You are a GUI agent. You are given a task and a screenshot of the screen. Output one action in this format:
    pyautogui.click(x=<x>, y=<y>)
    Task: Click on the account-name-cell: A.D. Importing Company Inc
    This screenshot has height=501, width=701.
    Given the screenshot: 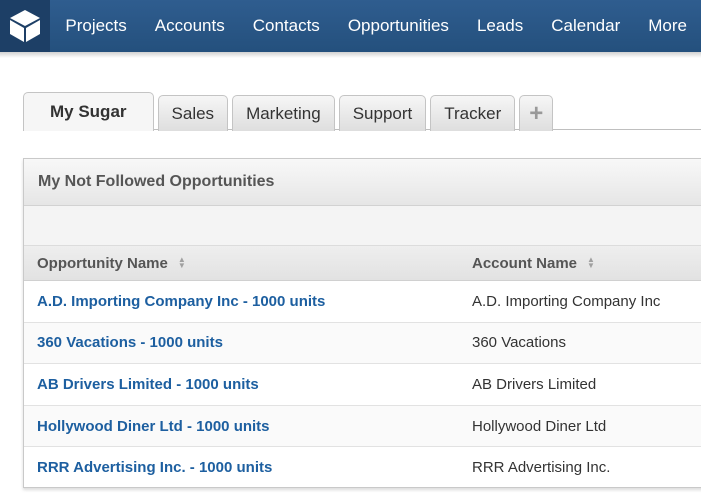 What is the action you would take?
    pyautogui.click(x=566, y=301)
    